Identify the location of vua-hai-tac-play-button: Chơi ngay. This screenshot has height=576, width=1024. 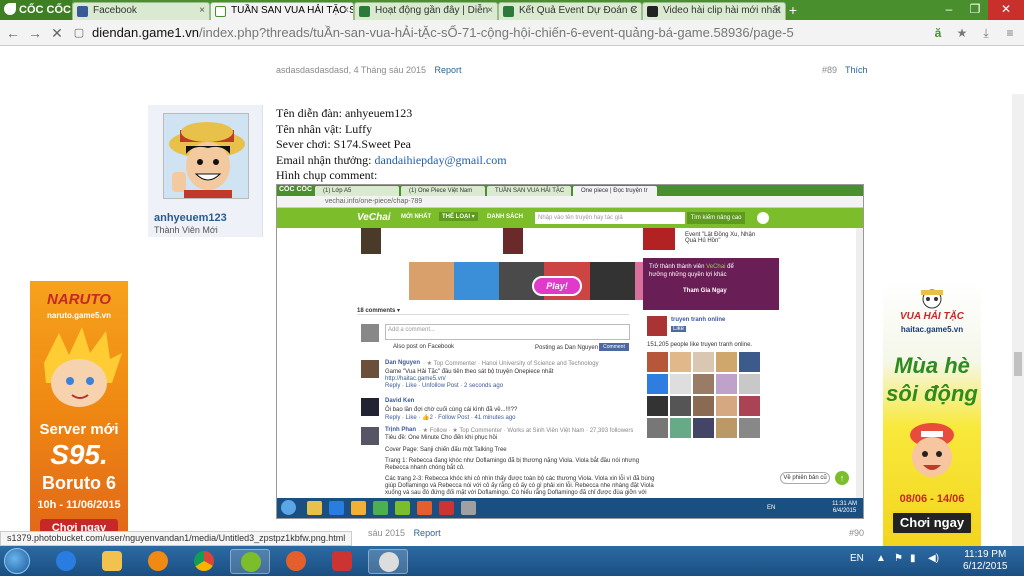
(932, 523).